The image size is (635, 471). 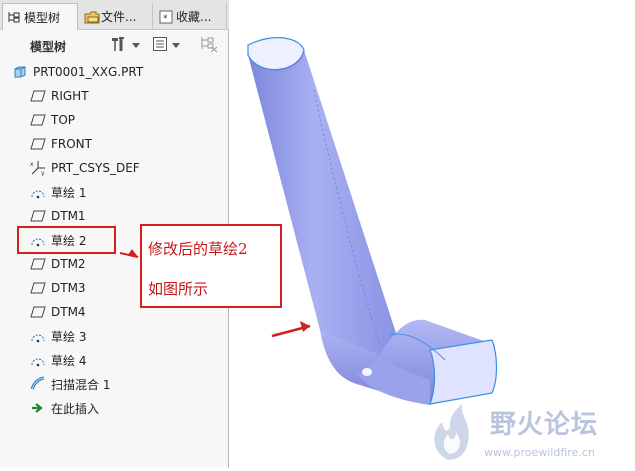 I want to click on coordinate-system-icon: xy, so click(x=38, y=168).